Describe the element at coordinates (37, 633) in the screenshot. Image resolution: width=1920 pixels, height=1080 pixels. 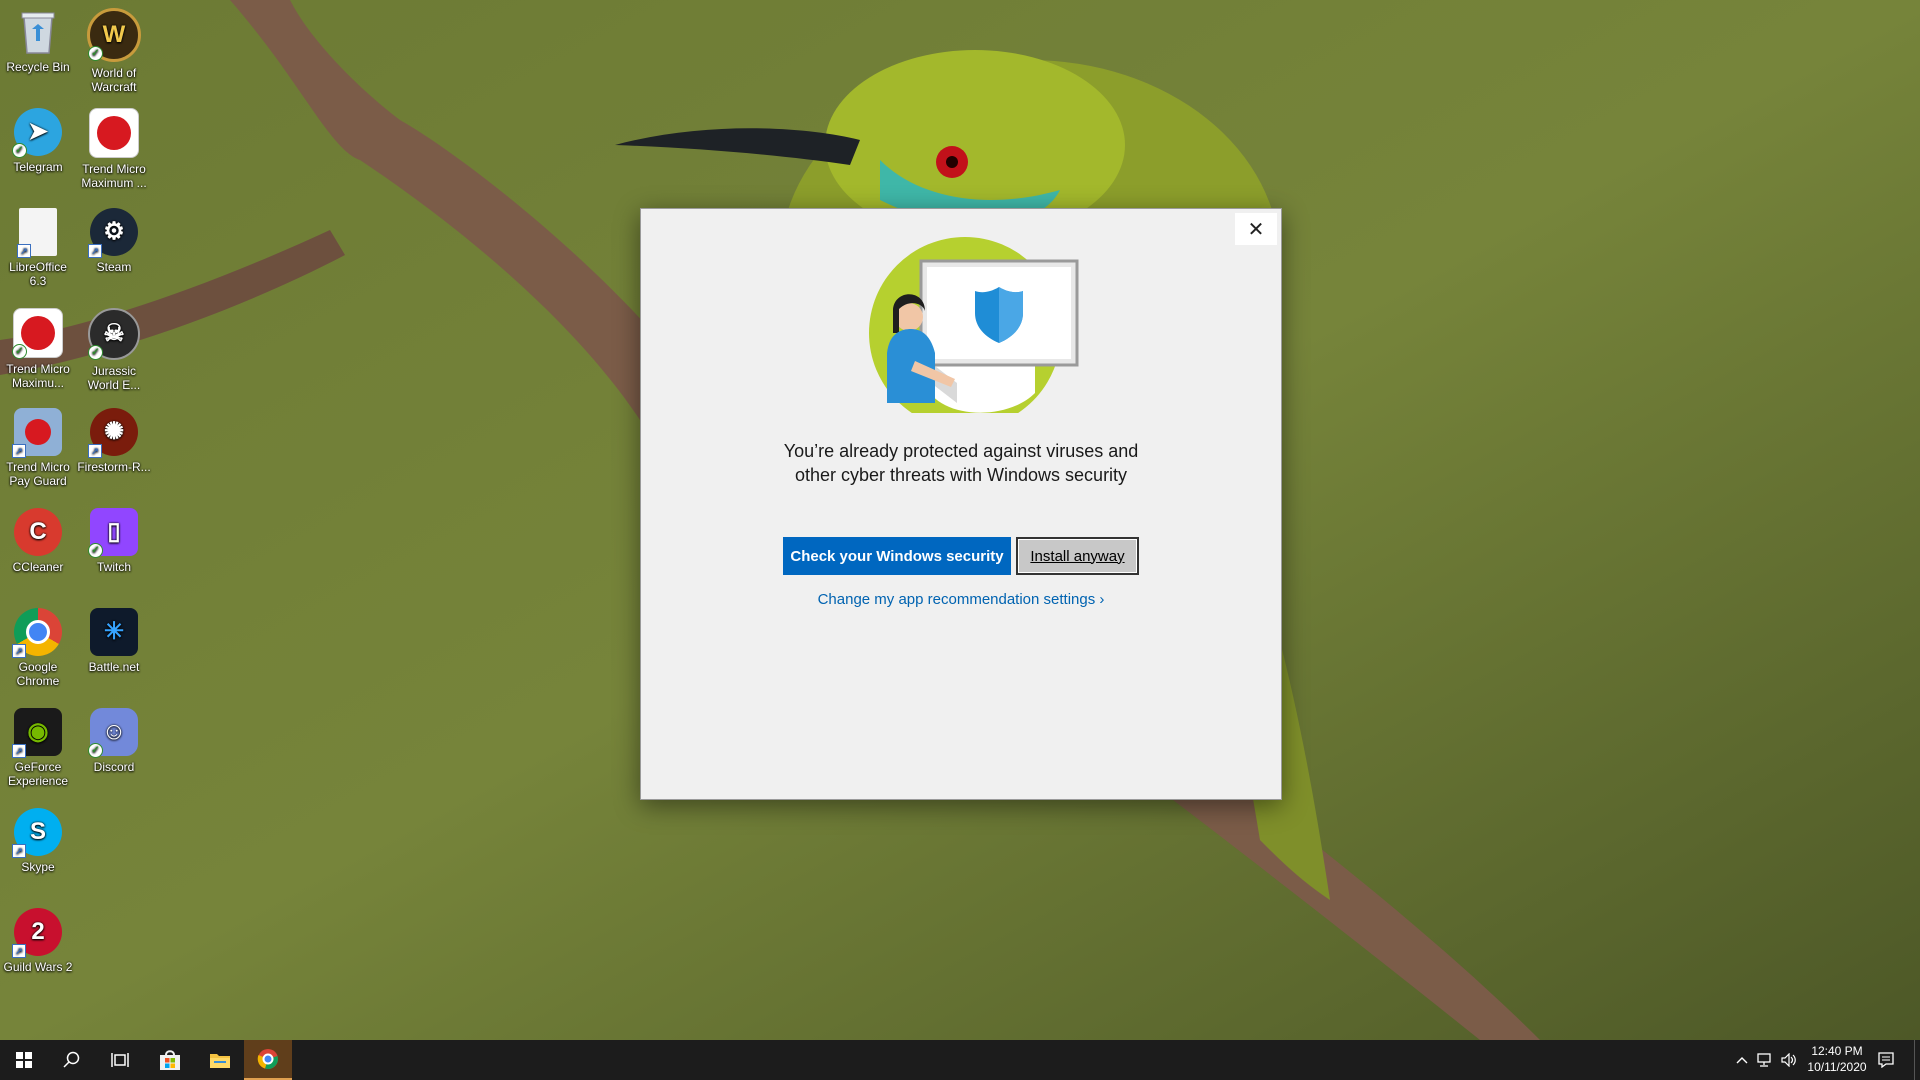
I see `chrome-icon: ↗` at that location.